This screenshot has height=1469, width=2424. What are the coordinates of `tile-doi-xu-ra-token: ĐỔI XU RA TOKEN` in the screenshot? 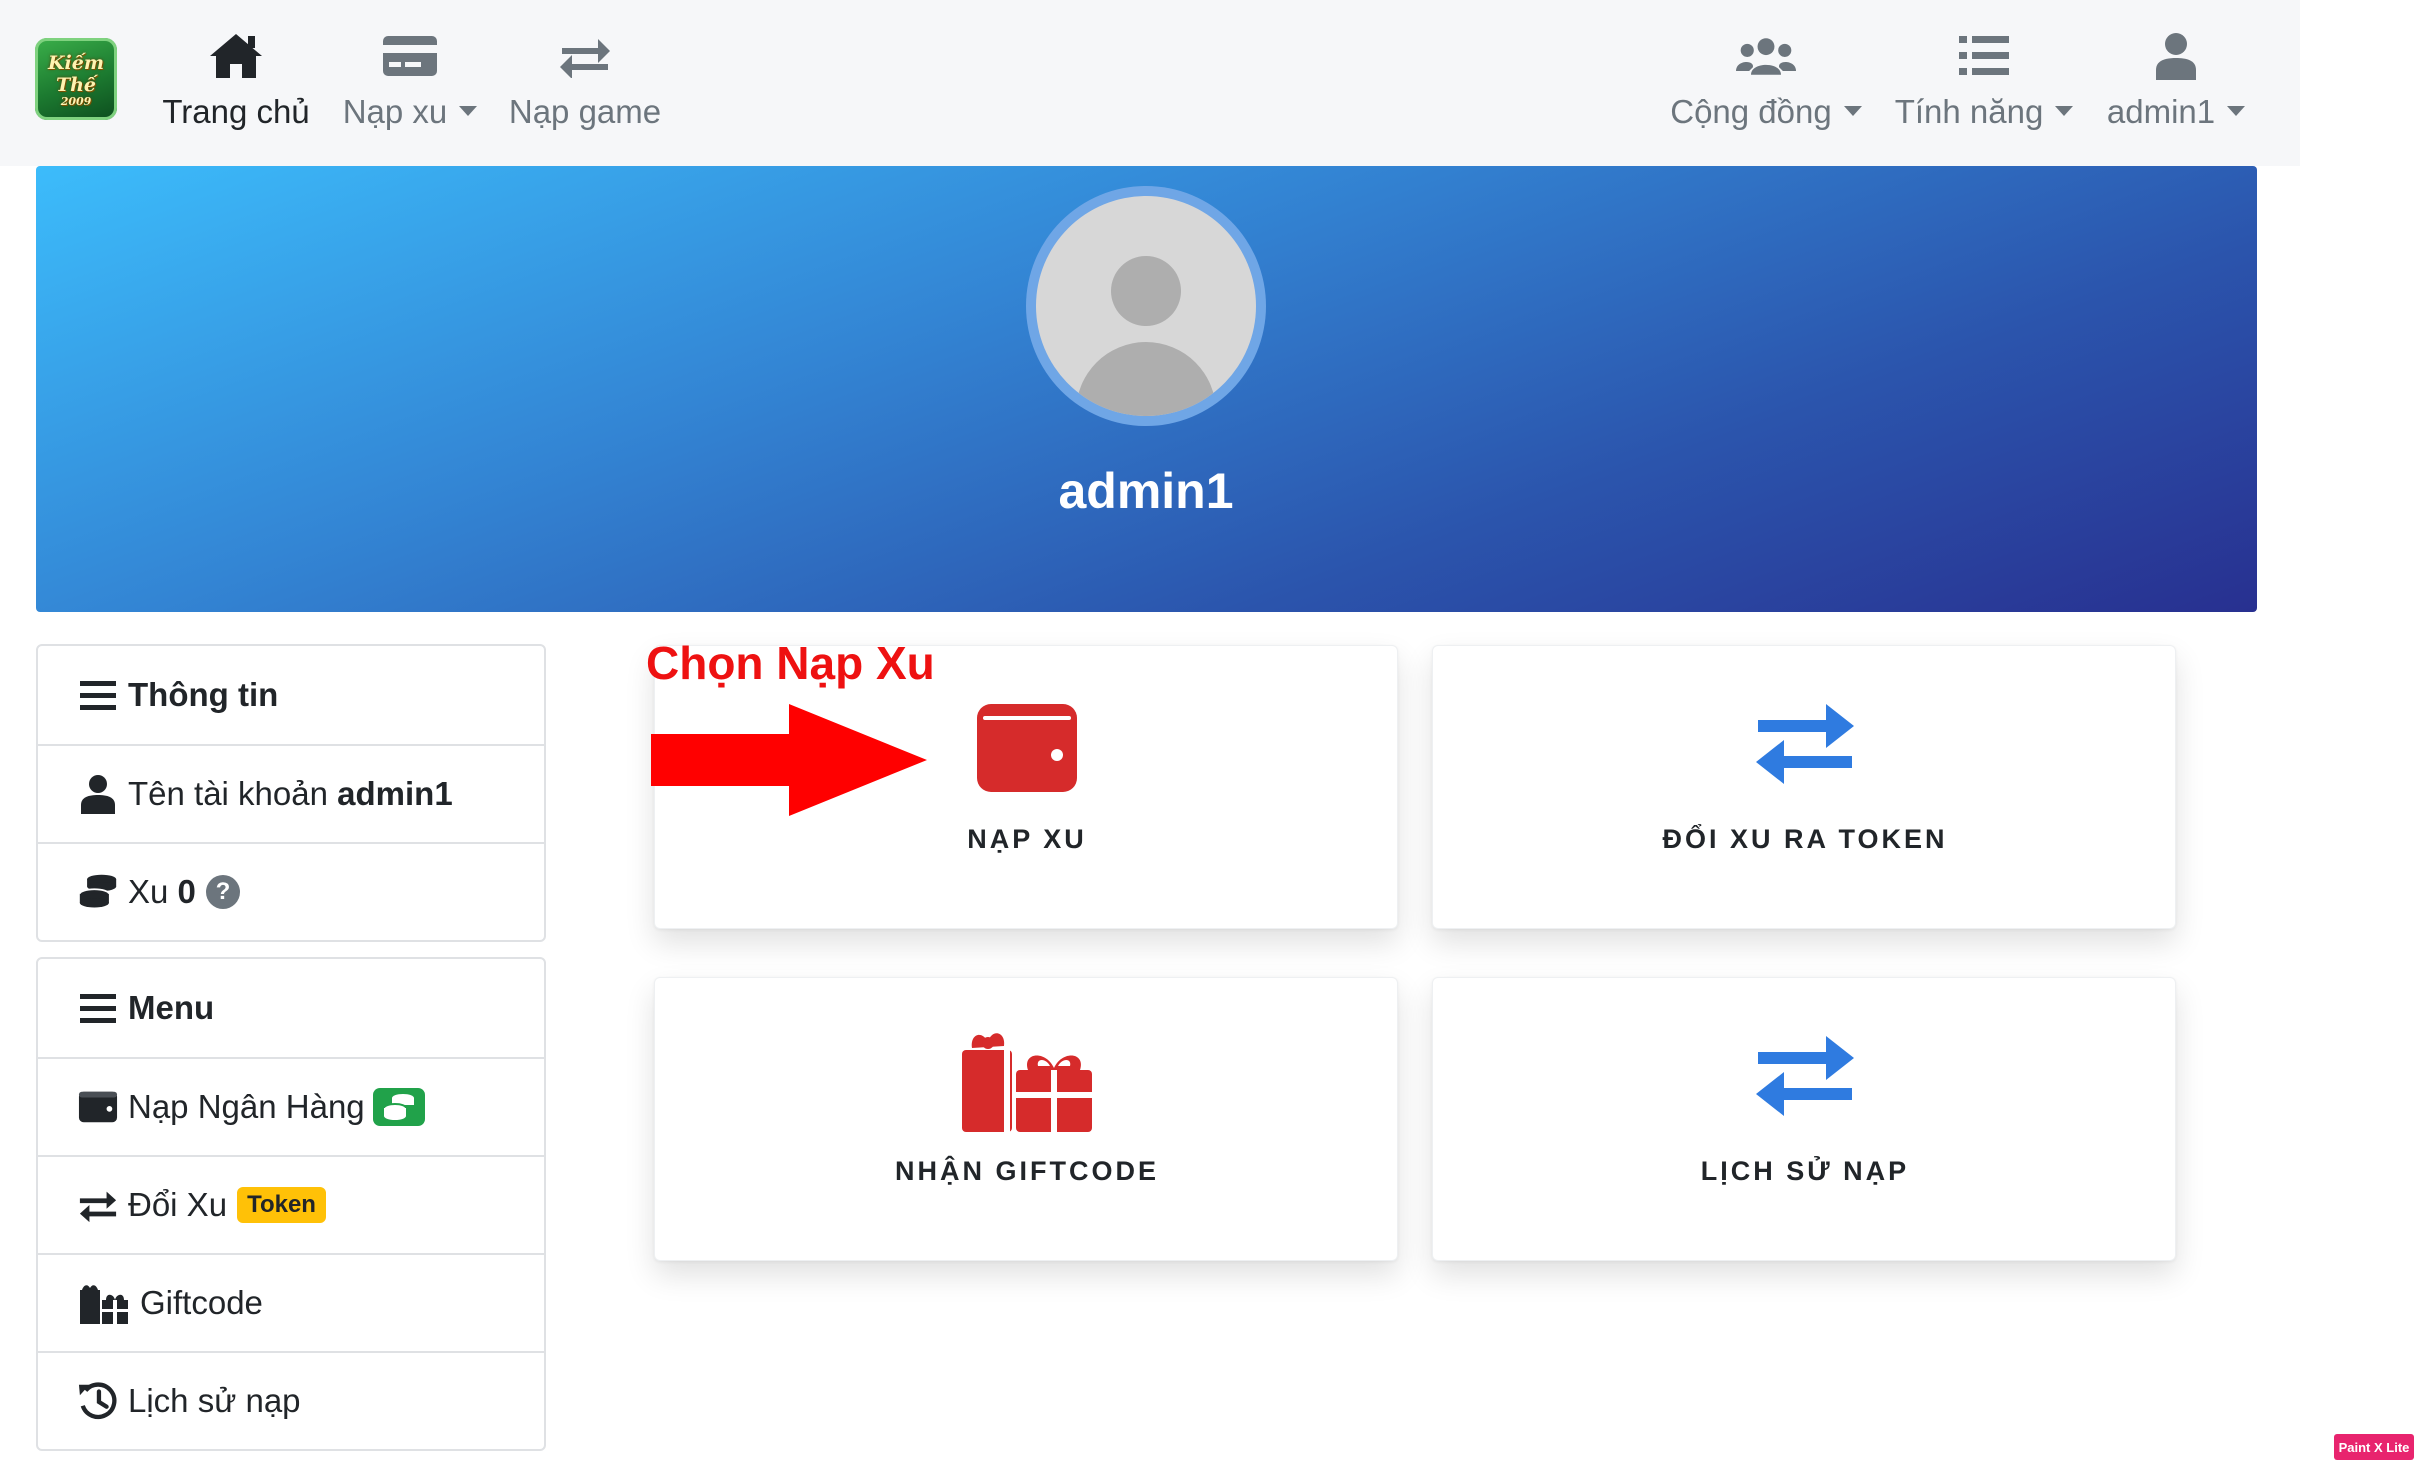 It's located at (1804, 787).